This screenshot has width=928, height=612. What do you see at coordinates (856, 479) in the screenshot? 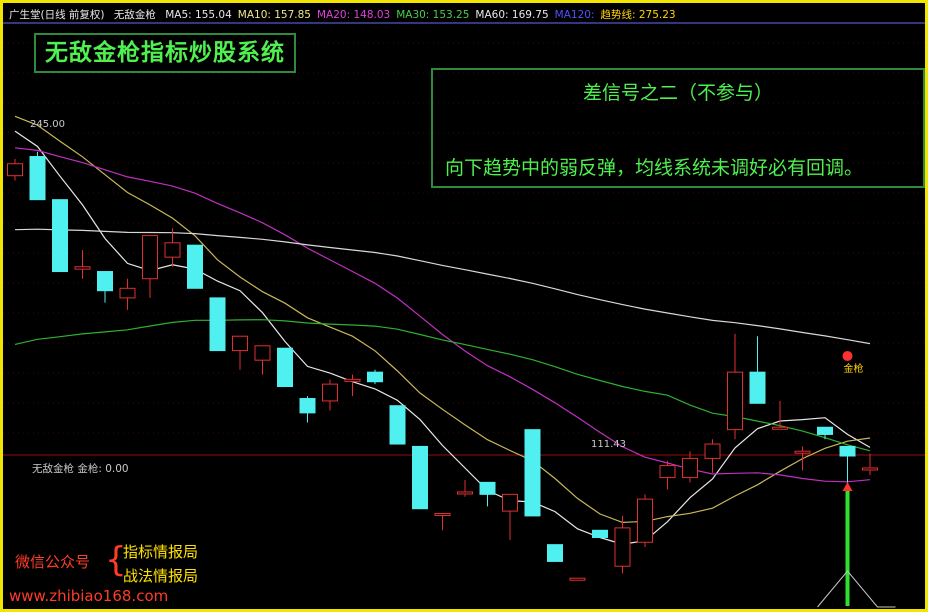
I see `gold-gun-signal: 金枪` at bounding box center [856, 479].